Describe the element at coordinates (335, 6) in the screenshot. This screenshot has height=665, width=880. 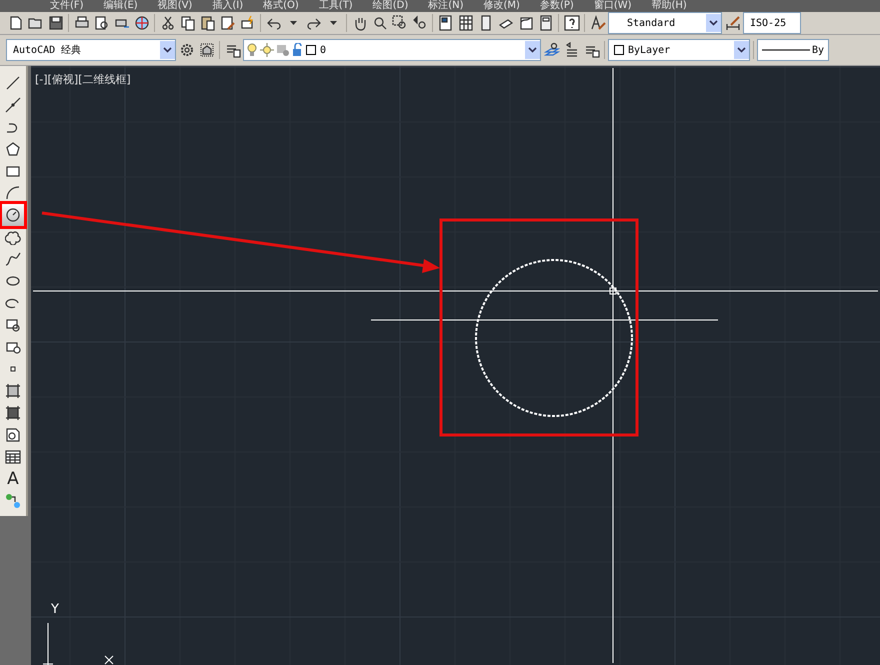
I see `menu-item: 工具(T)` at that location.